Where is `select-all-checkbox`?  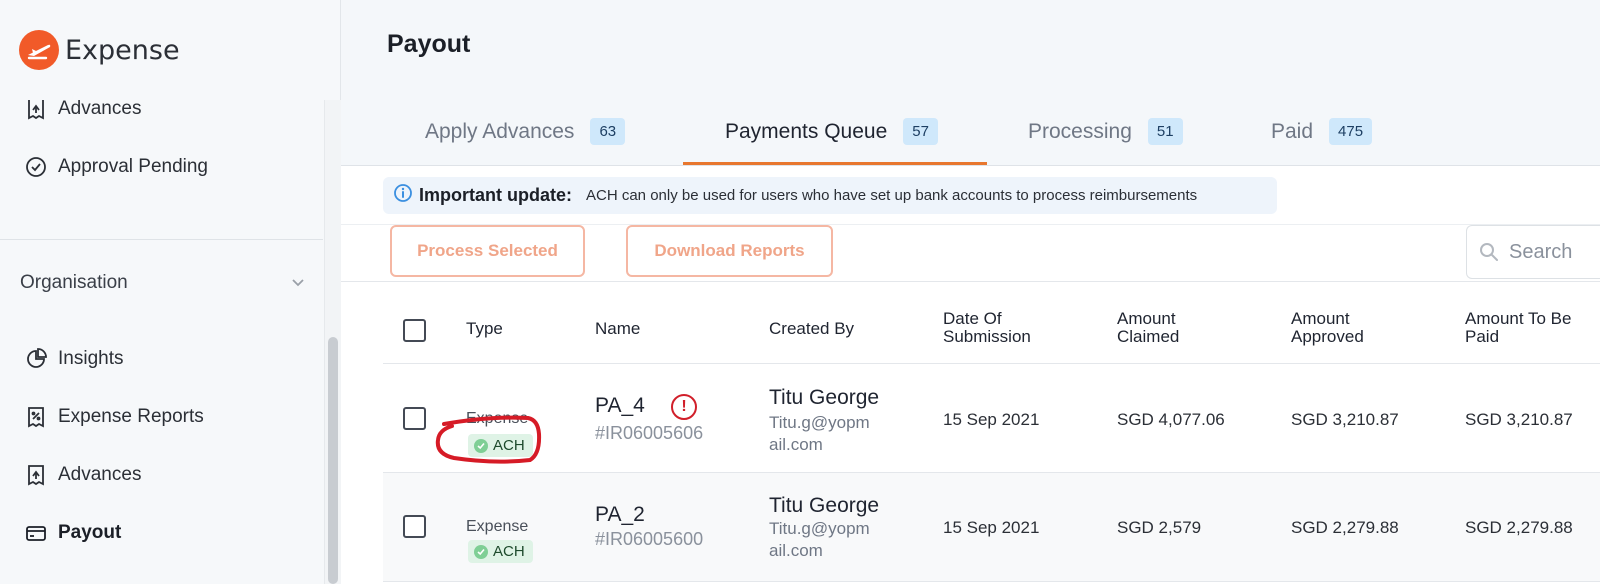 select-all-checkbox is located at coordinates (414, 330).